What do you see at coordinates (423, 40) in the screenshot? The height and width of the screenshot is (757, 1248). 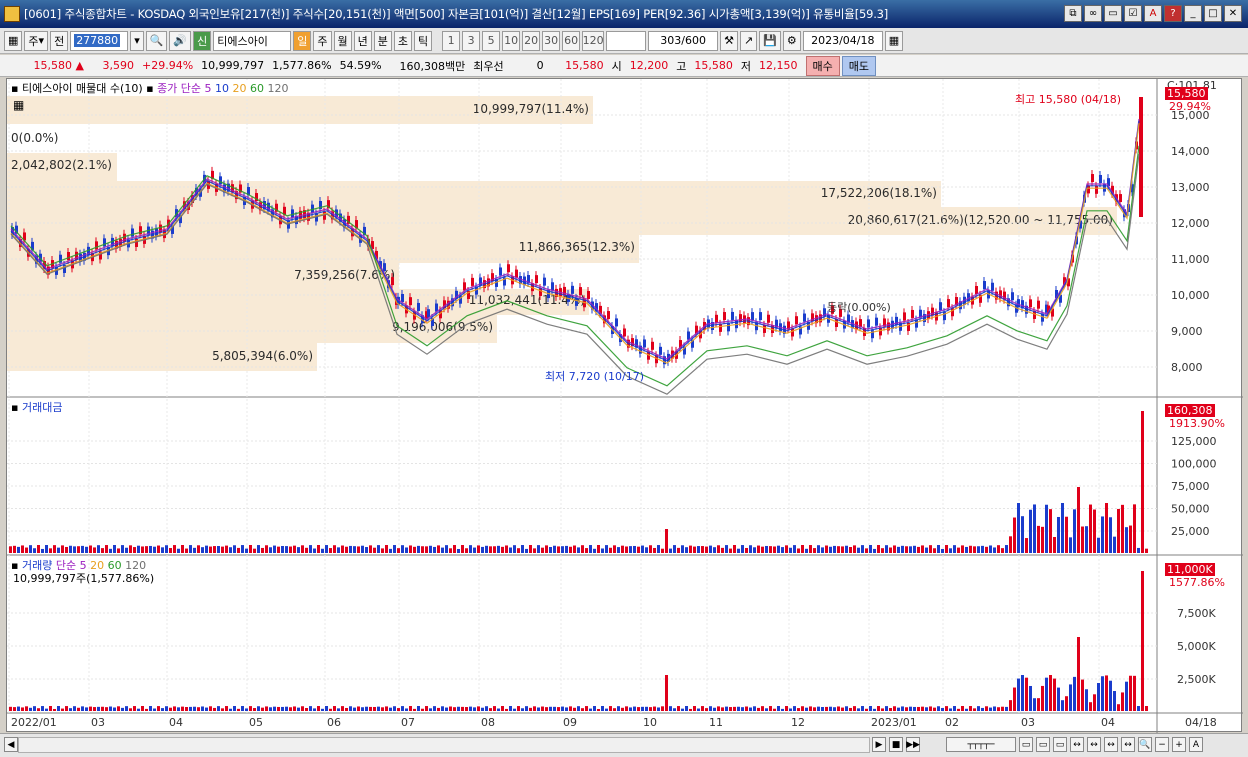 I see `period-tick-button: 틱` at bounding box center [423, 40].